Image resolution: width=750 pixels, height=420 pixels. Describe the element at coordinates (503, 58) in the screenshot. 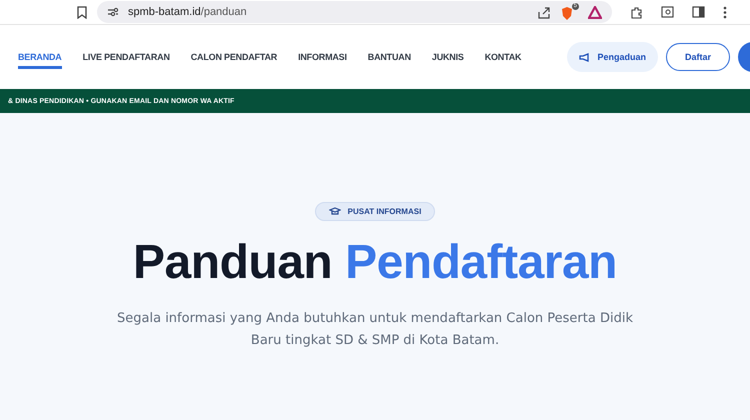

I see `nav-link: KONTAK` at that location.